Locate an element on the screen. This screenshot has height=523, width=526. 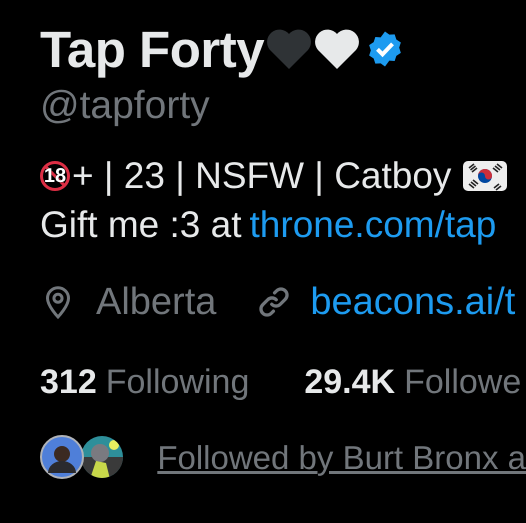
website-link: beacons.ai/t is located at coordinates (413, 302).